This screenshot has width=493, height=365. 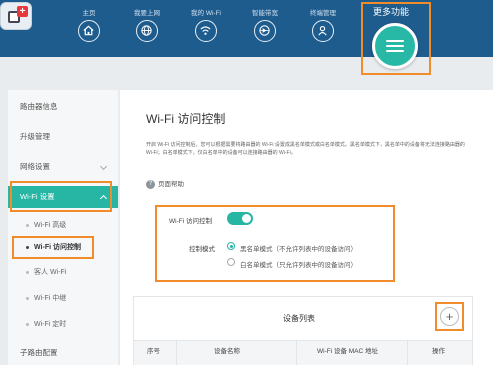 What do you see at coordinates (190, 221) in the screenshot?
I see `access-control-label: Wi-Fi 访问控制` at bounding box center [190, 221].